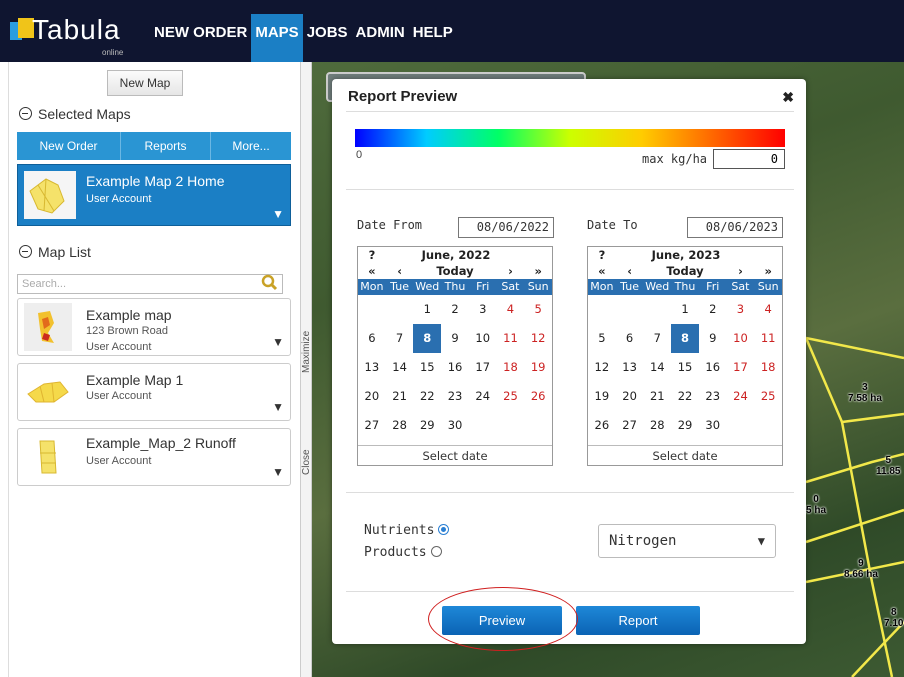  Describe the element at coordinates (741, 338) in the screenshot. I see `calendar-day: 10` at that location.